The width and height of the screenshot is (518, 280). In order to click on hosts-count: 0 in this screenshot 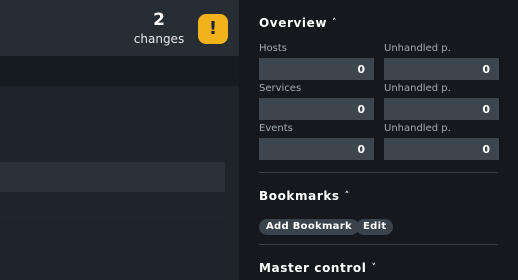, I will do `click(316, 69)`.